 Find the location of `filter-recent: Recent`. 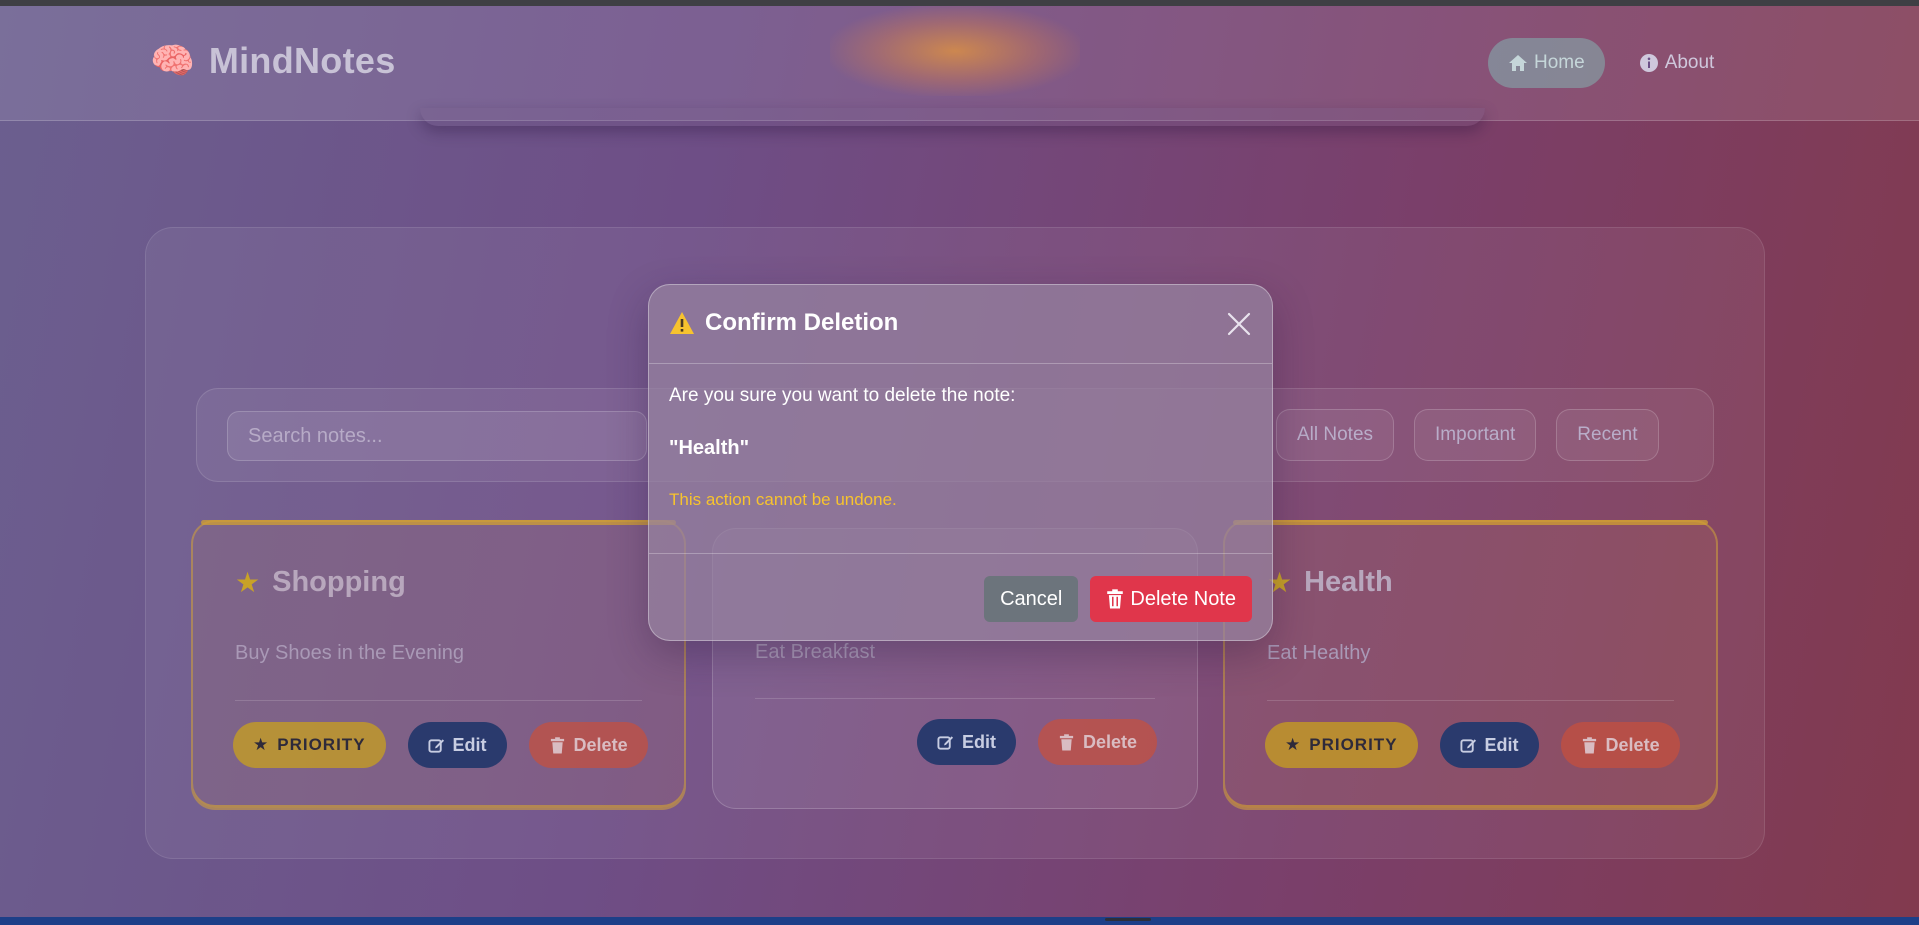

filter-recent: Recent is located at coordinates (1607, 435).